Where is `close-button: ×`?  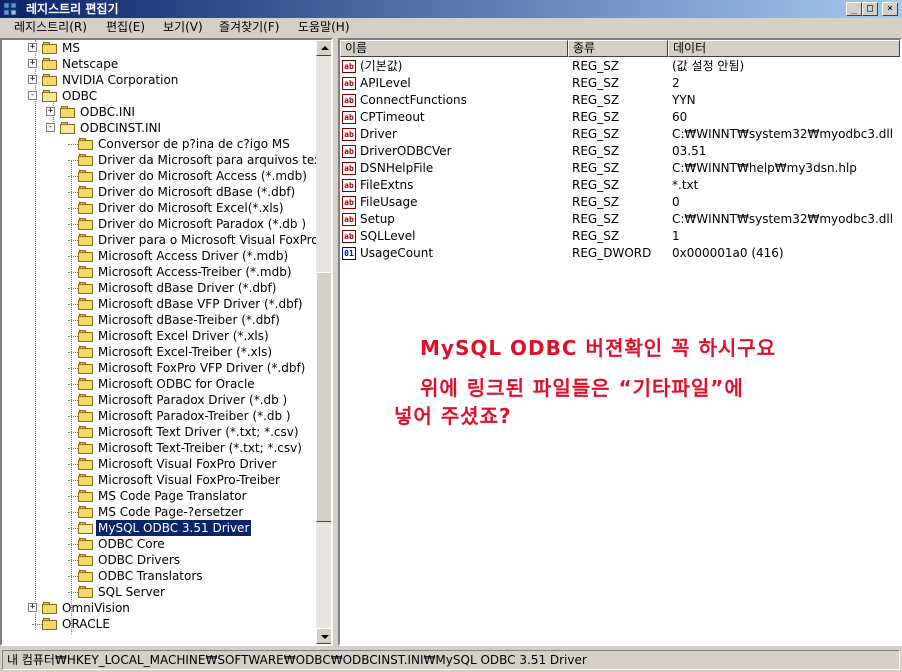 close-button: × is located at coordinates (890, 9).